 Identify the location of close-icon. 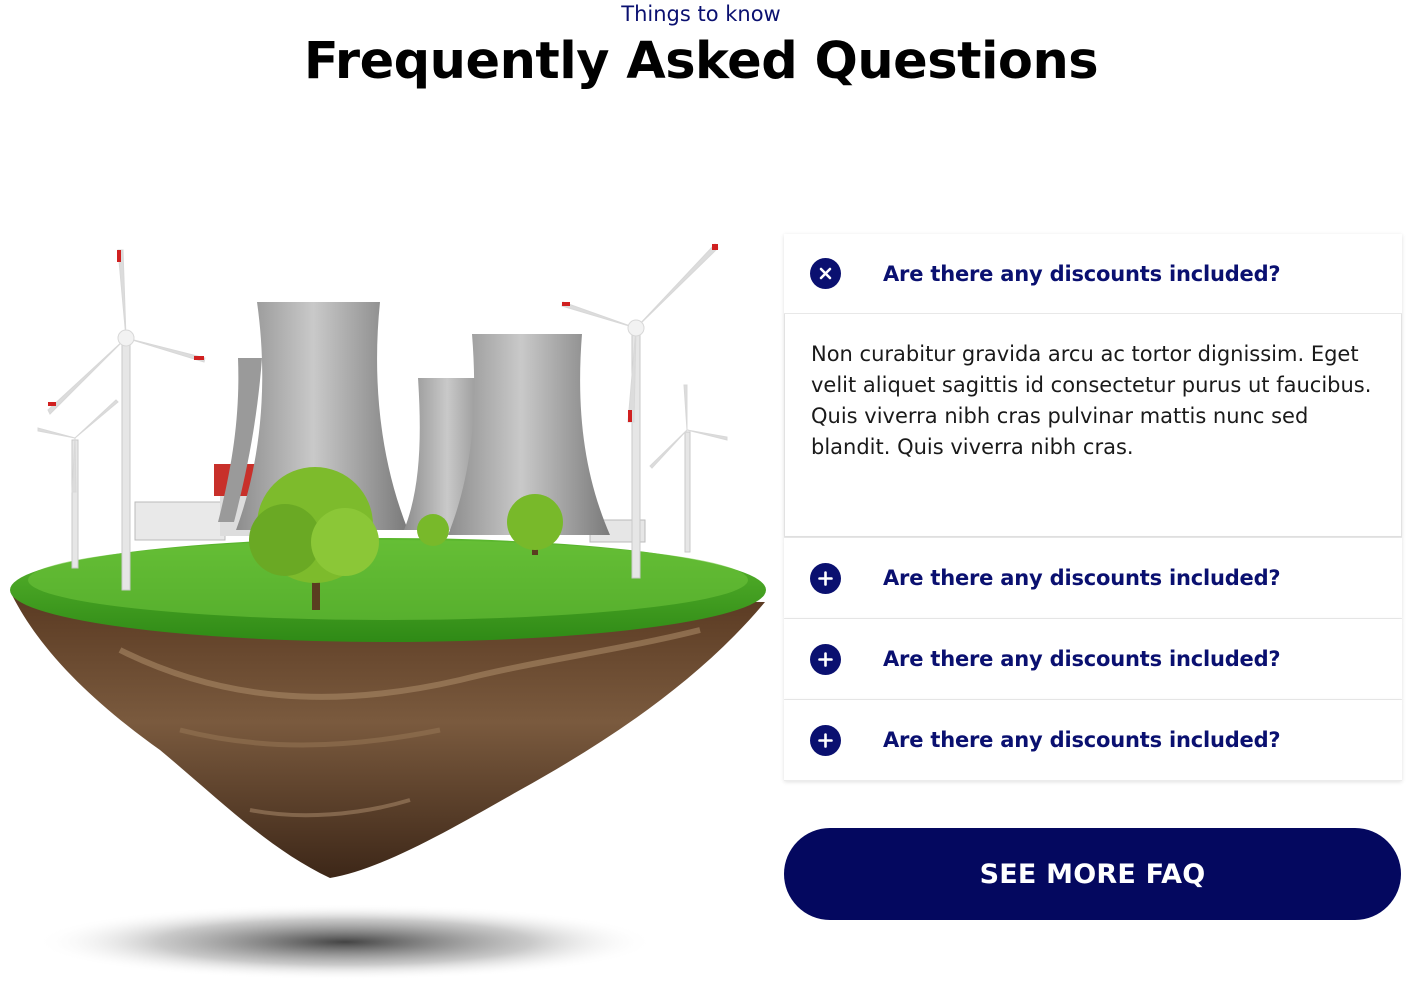
(825, 273).